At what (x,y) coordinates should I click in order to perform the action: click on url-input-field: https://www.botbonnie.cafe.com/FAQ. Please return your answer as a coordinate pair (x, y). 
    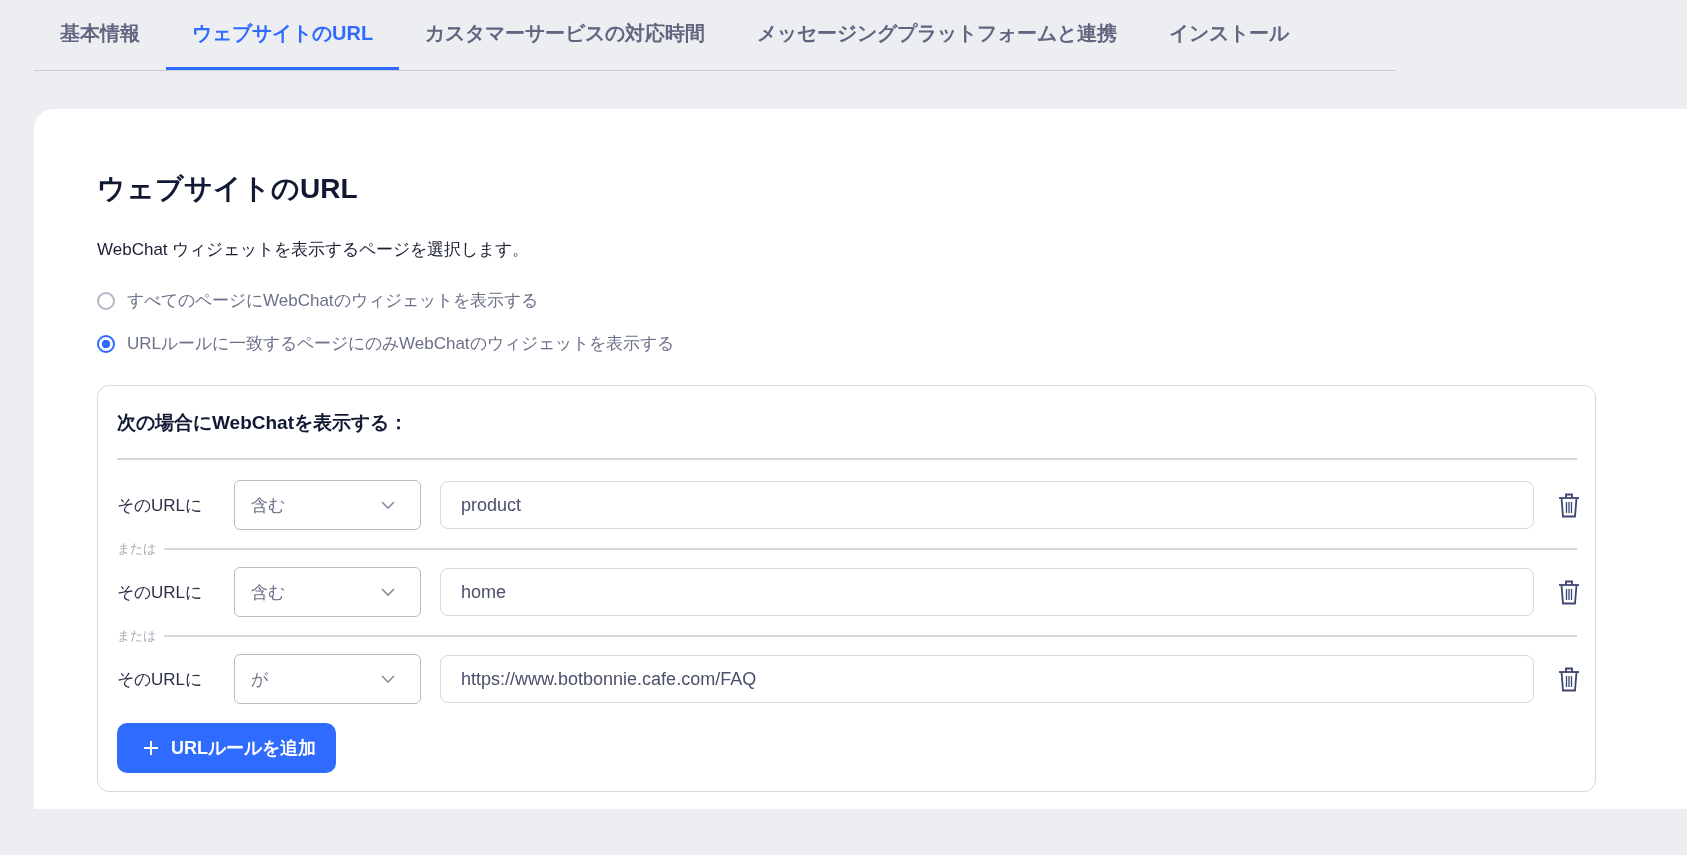
    Looking at the image, I should click on (987, 679).